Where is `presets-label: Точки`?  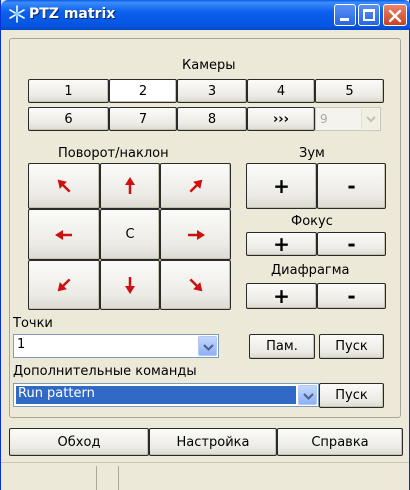
presets-label: Точки is located at coordinates (33, 323).